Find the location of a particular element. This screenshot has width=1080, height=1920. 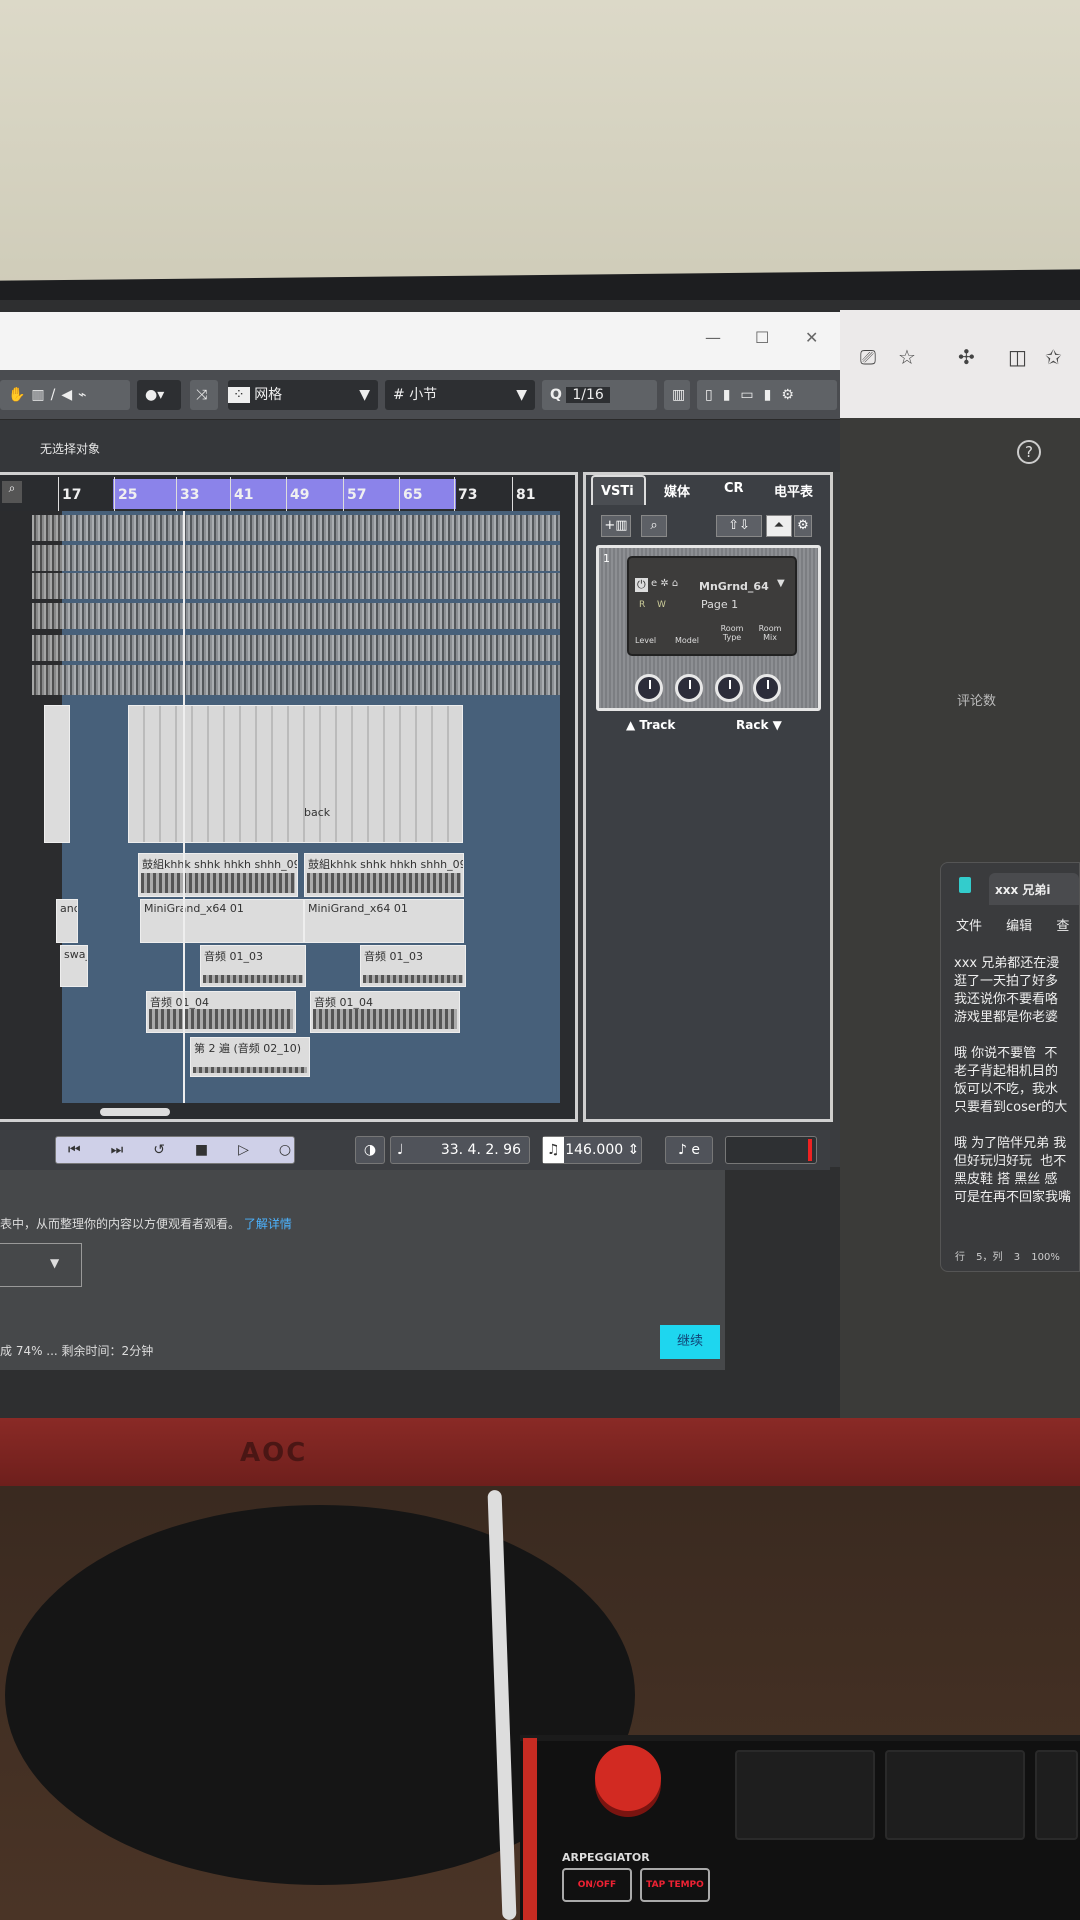

level-meter is located at coordinates (771, 1150).